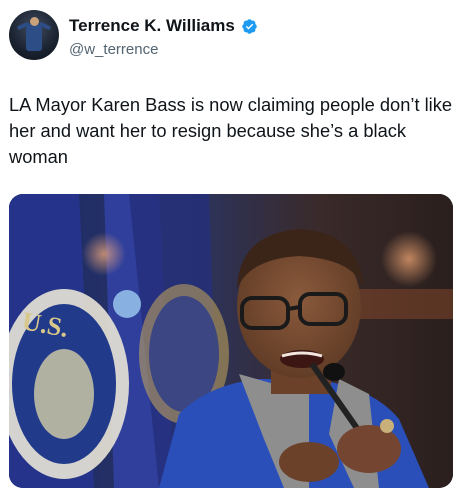 The height and width of the screenshot is (500, 459). What do you see at coordinates (113, 49) in the screenshot?
I see `author-handle: @w_terrence` at bounding box center [113, 49].